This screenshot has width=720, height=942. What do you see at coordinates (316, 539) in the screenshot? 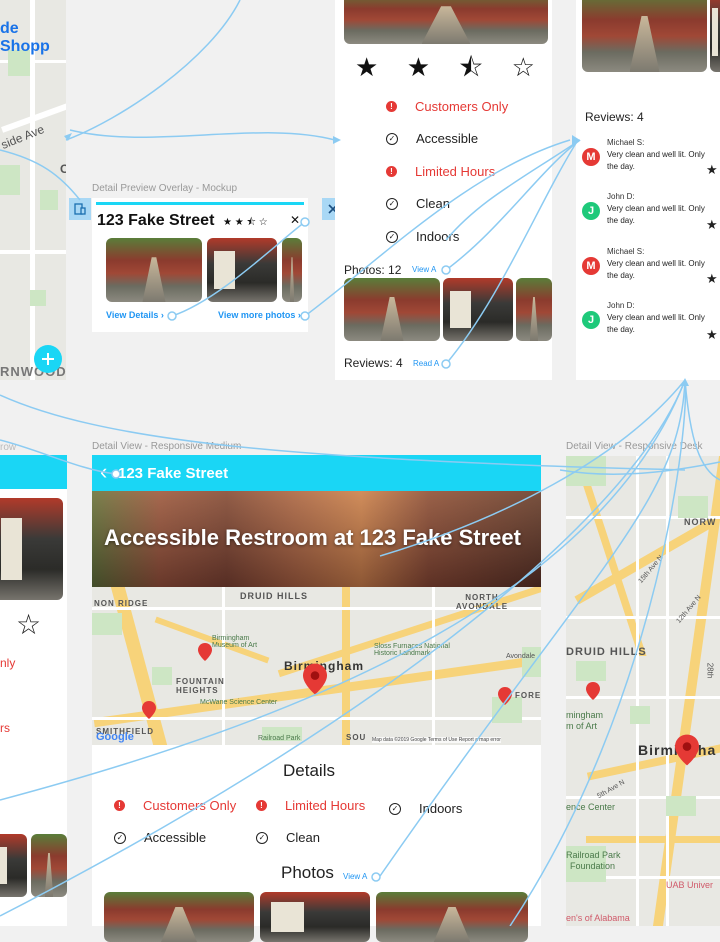
I see `hero-banner: Accessible Restroom at 123 Fake Street` at bounding box center [316, 539].